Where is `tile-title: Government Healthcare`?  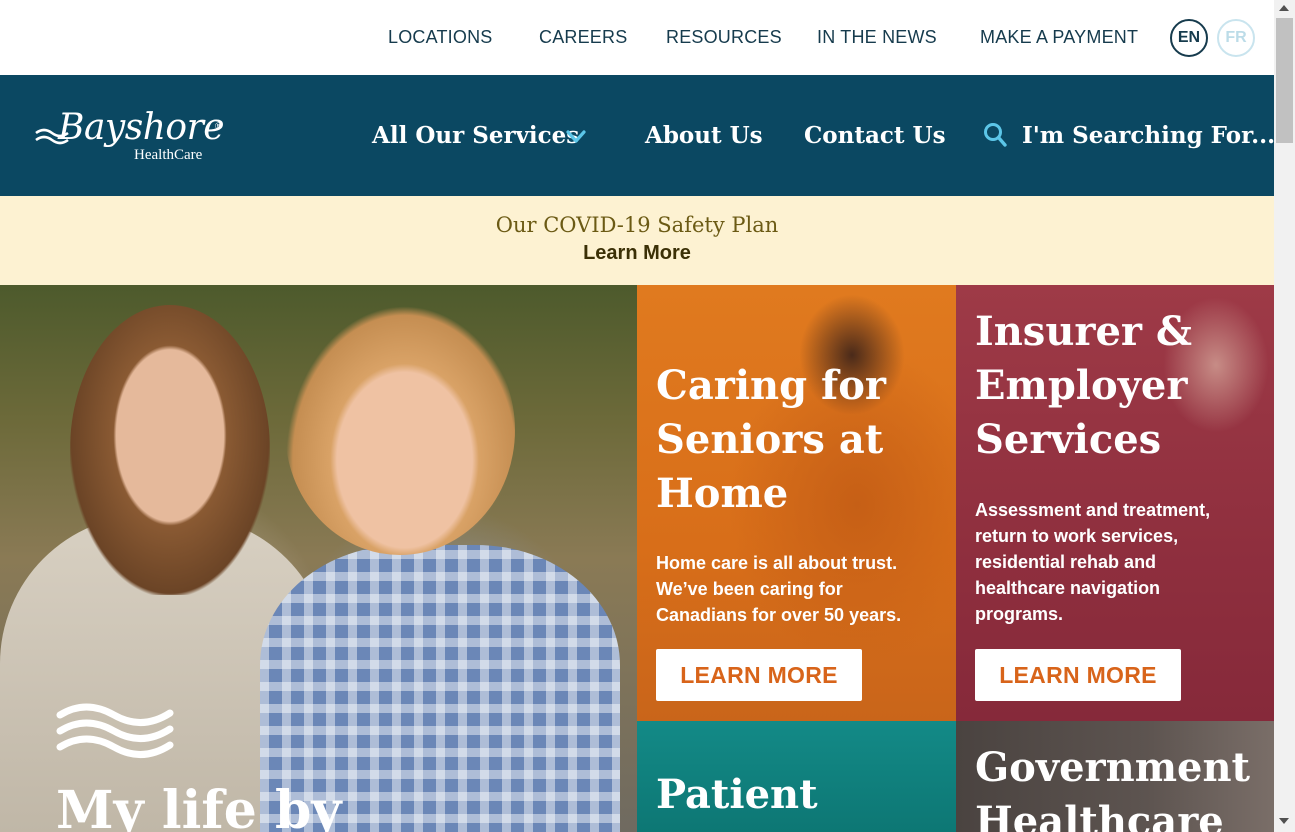
tile-title: Government Healthcare is located at coordinates (1112, 786).